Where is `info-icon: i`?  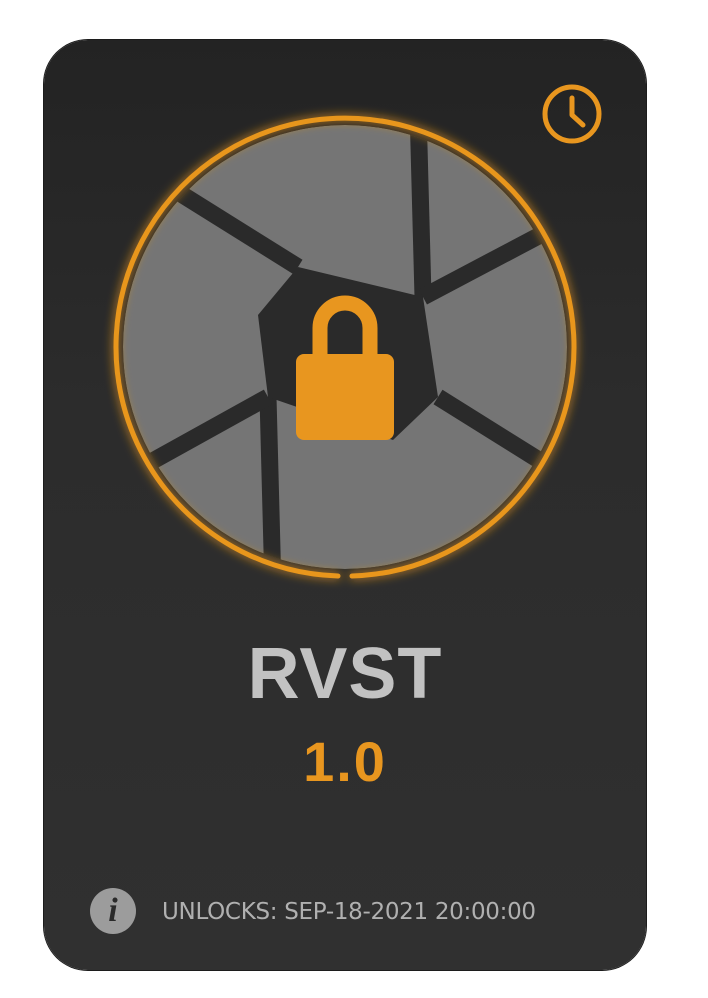 info-icon: i is located at coordinates (113, 911).